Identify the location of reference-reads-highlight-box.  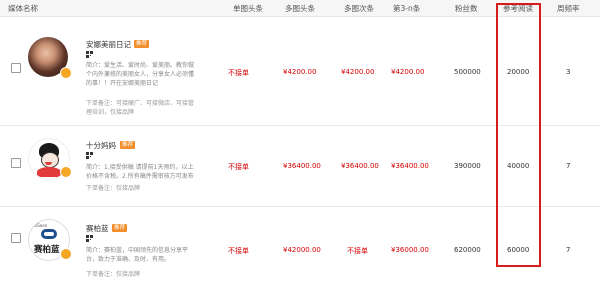
(518, 135).